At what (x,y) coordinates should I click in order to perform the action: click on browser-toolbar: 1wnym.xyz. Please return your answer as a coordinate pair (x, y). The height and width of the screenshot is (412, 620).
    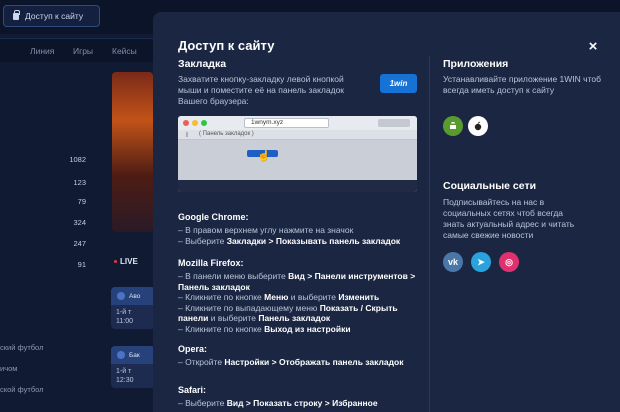
    Looking at the image, I should click on (297, 123).